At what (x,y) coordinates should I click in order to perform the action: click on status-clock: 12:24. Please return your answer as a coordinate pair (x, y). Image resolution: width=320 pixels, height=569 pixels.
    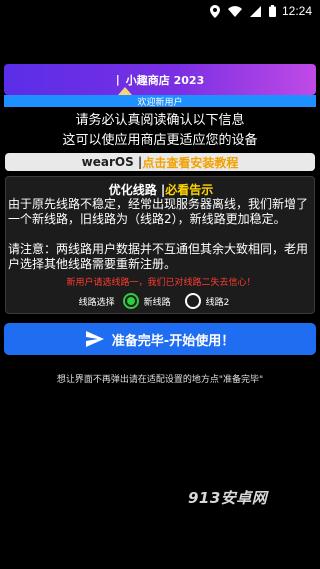
    Looking at the image, I should click on (296, 11).